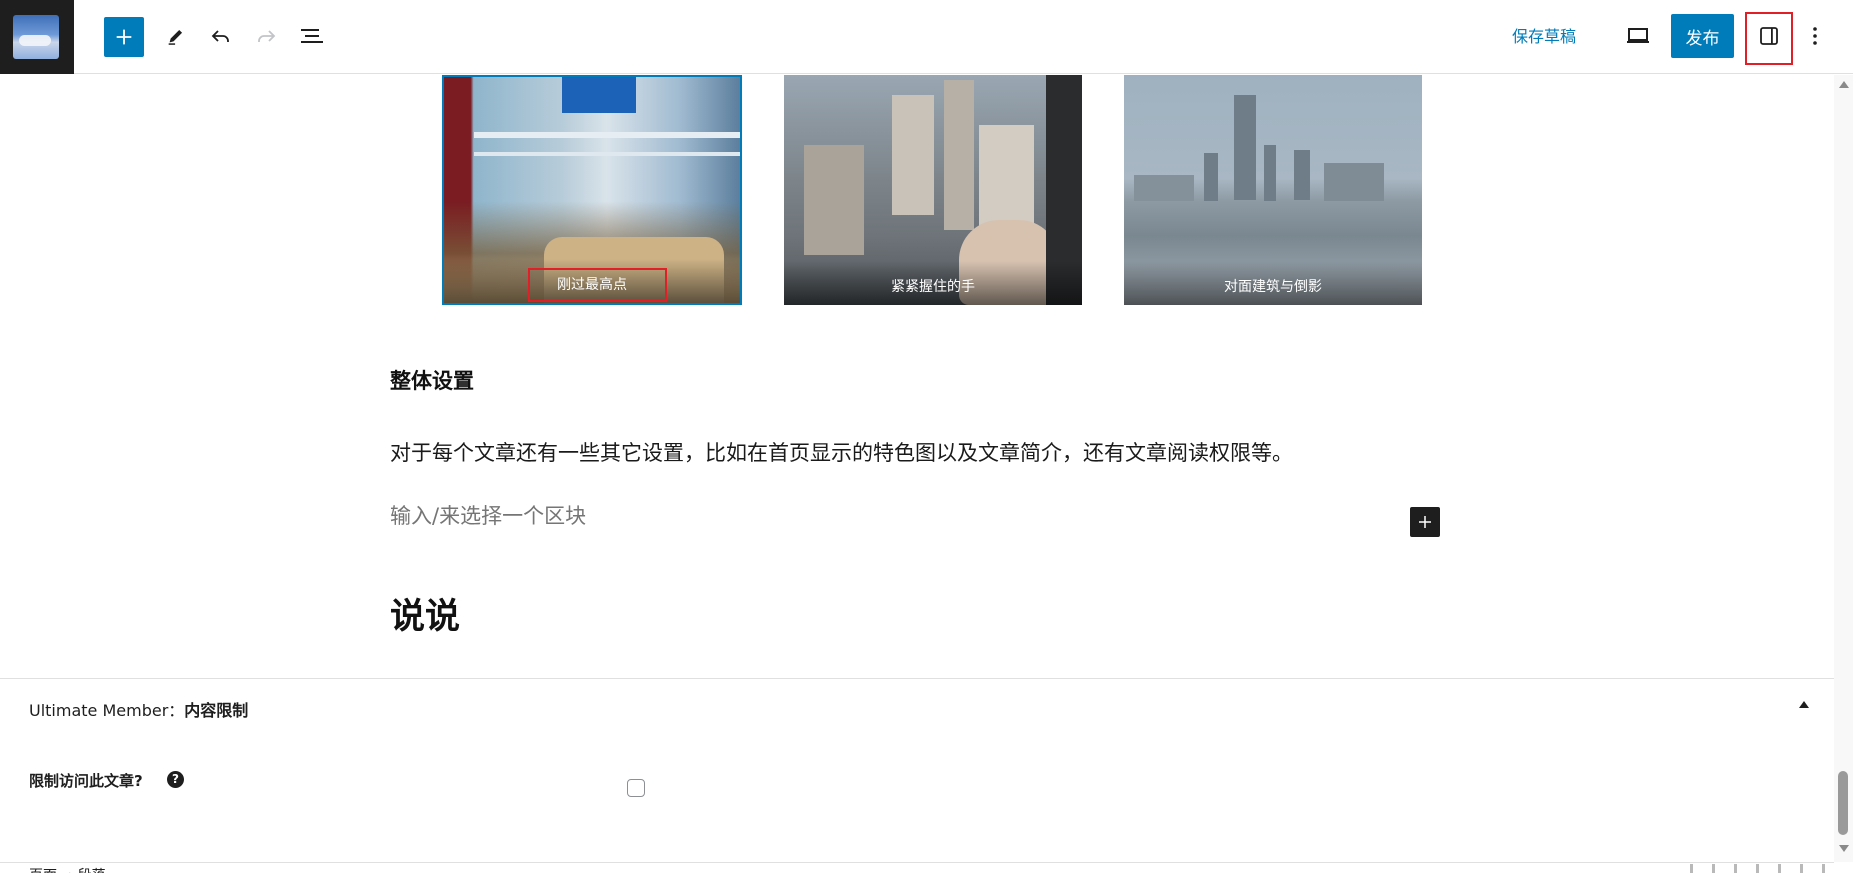 The height and width of the screenshot is (873, 1853). What do you see at coordinates (425, 613) in the screenshot?
I see `heading-block-large: 说说` at bounding box center [425, 613].